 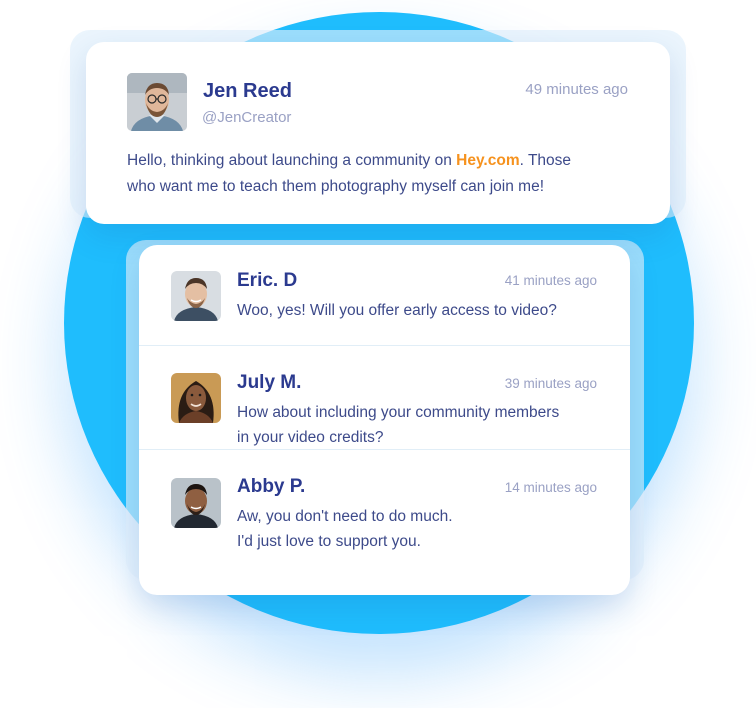 I want to click on july-photo, so click(x=196, y=398).